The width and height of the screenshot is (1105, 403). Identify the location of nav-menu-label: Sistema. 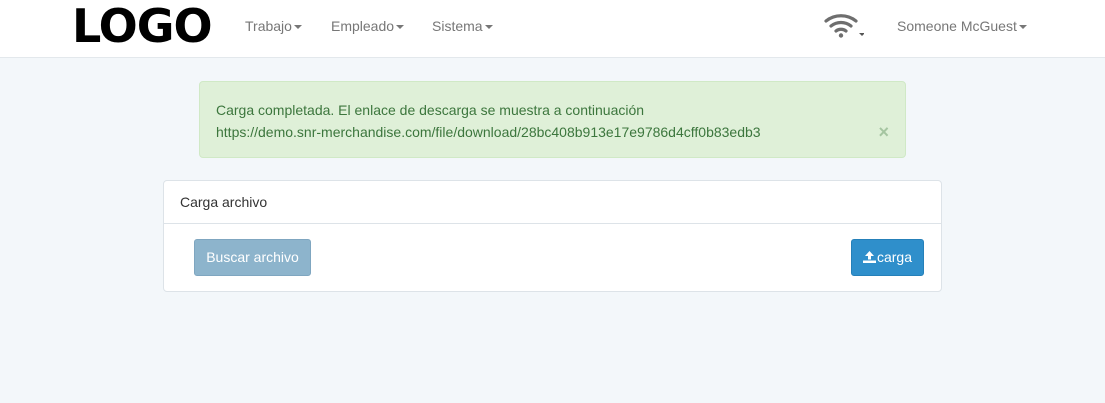
(457, 26).